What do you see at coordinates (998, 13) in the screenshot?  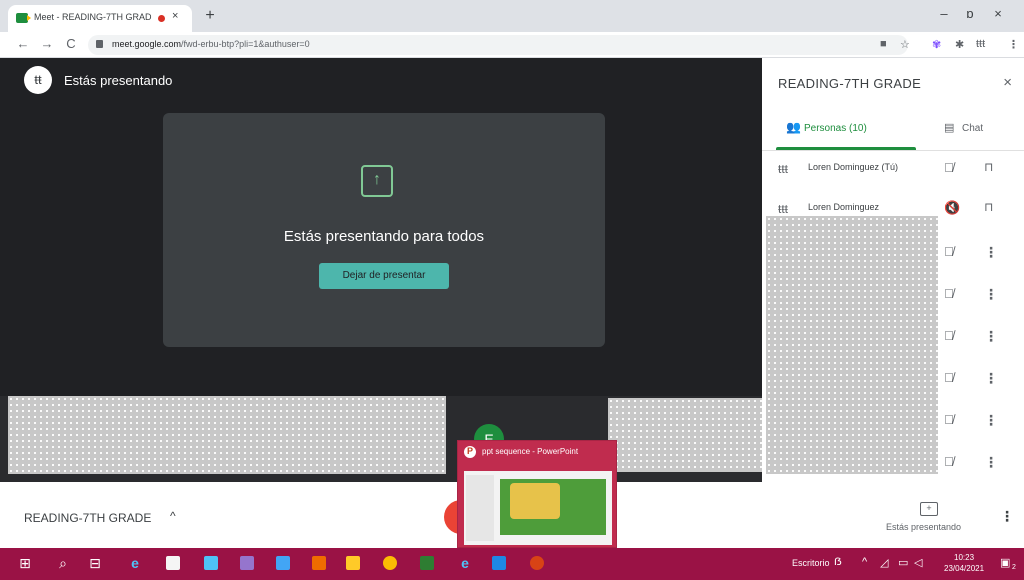 I see `close-window-button: ×` at bounding box center [998, 13].